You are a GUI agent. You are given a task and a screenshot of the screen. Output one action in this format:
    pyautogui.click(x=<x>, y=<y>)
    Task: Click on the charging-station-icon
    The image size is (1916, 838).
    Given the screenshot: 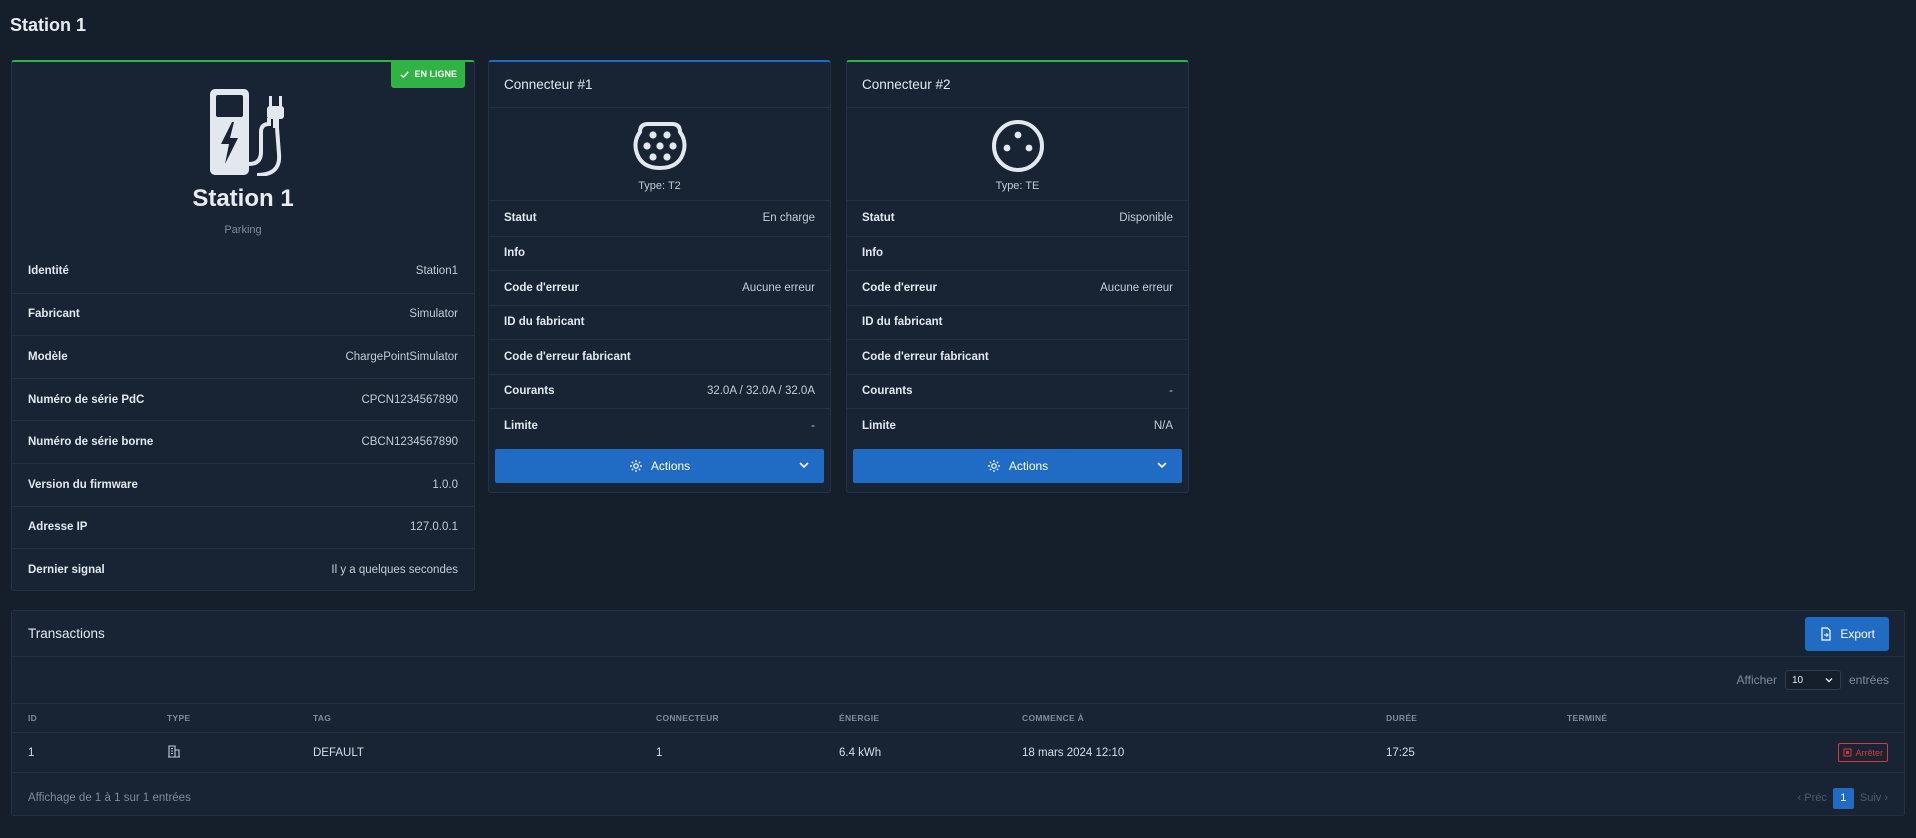 What is the action you would take?
    pyautogui.click(x=252, y=130)
    